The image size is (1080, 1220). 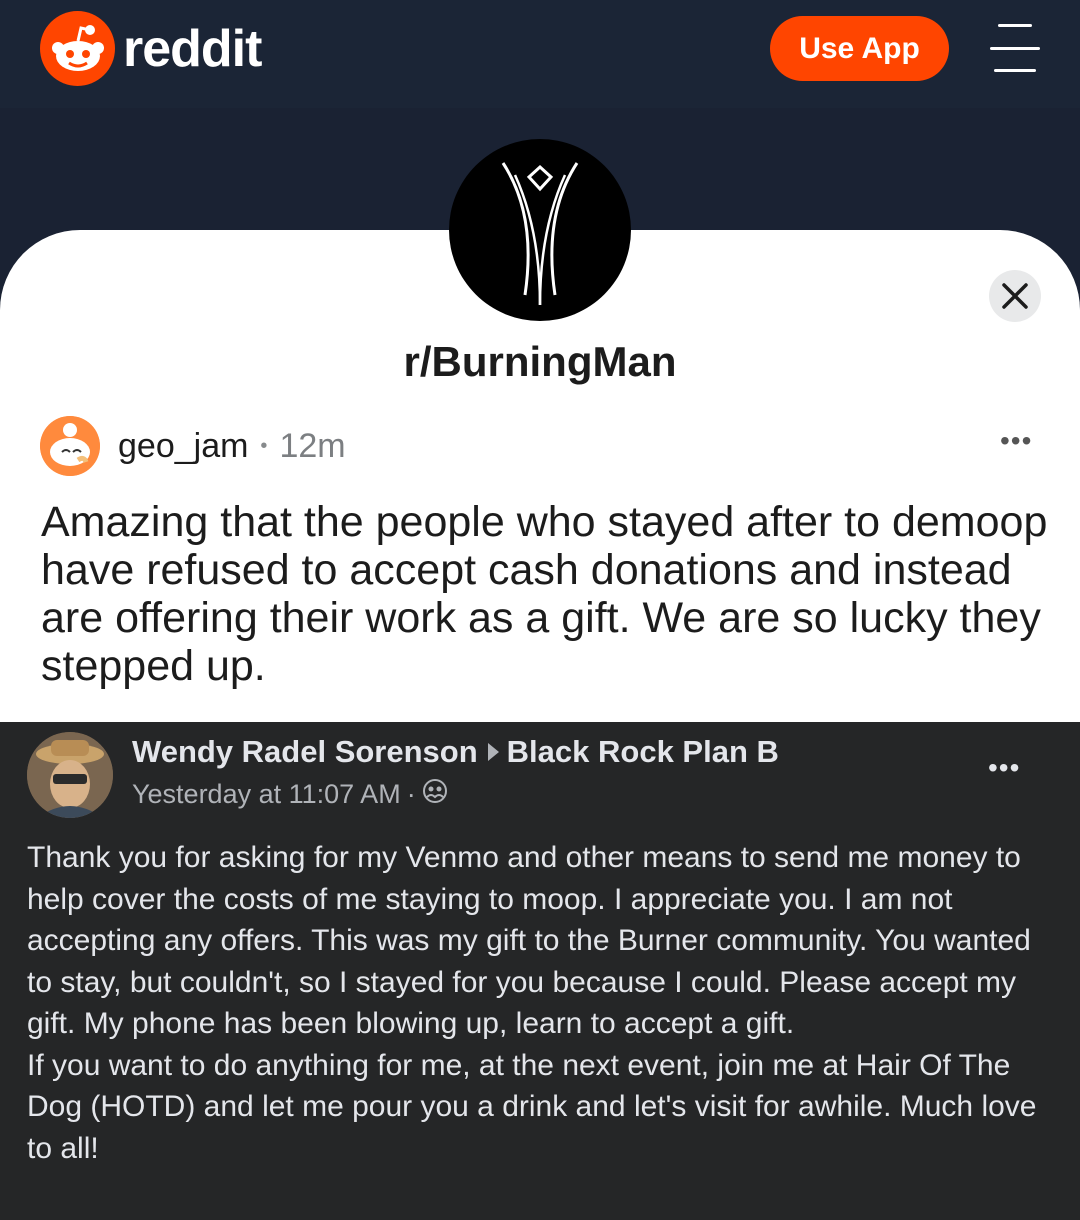 I want to click on post-meta: geo_jam • 12m, so click(x=193, y=446).